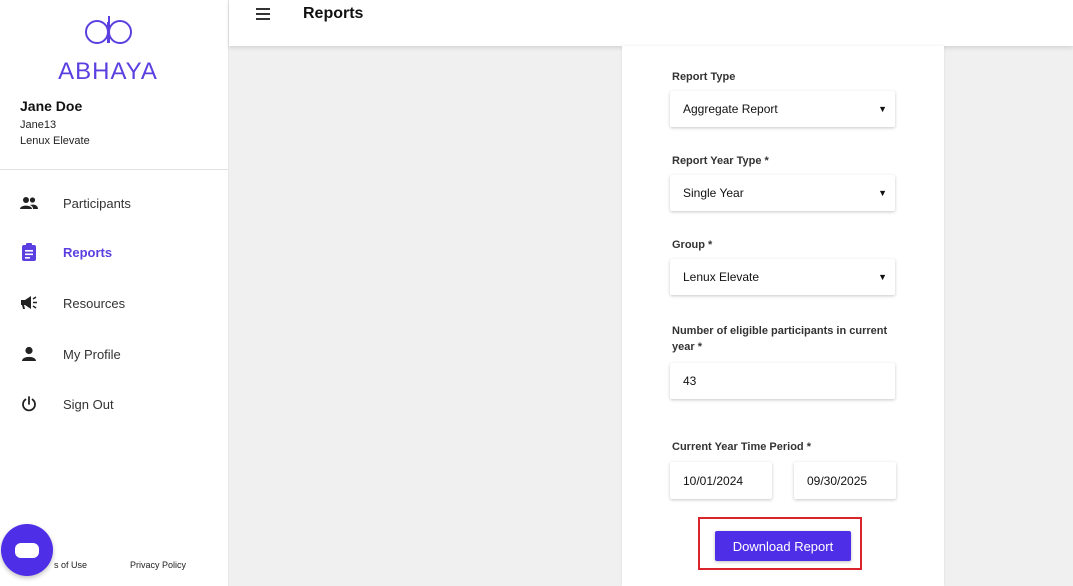 The height and width of the screenshot is (586, 1073). I want to click on sidebar-item-label: Reports, so click(88, 252).